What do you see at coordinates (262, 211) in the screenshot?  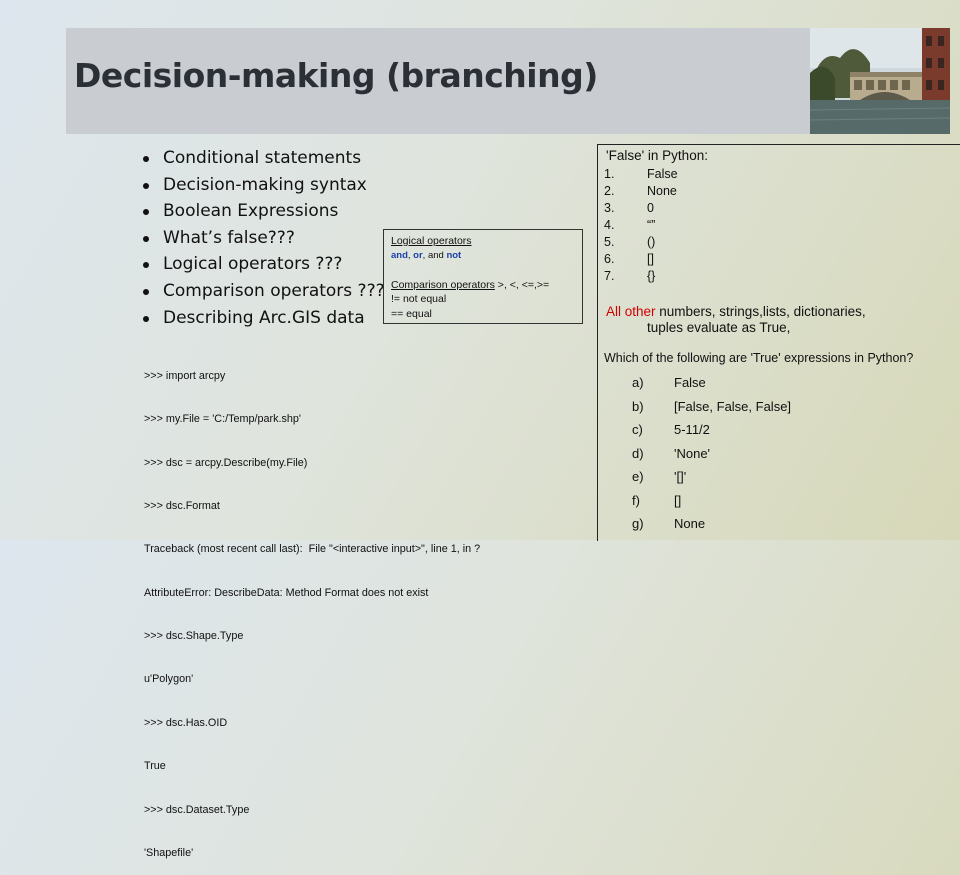 I see `bullet-item: Boolean Expressions` at bounding box center [262, 211].